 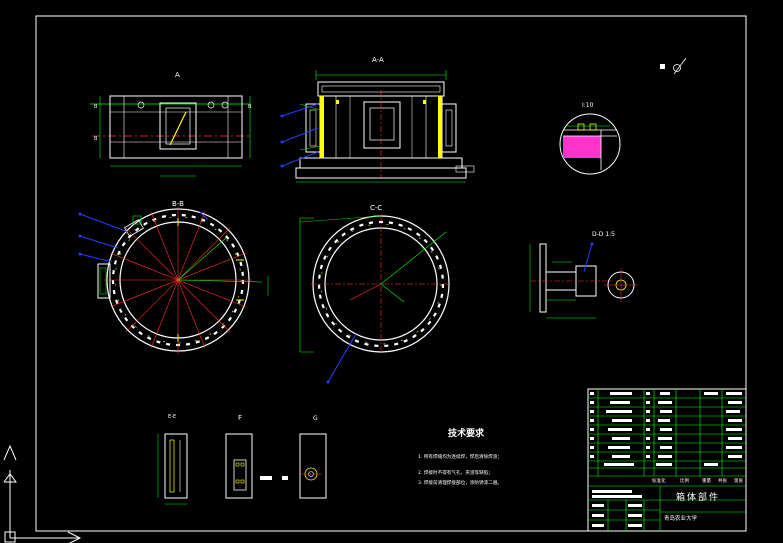 I want to click on tech-note-2: 2. 焊接时不得有气孔、夹渣等缺陷；, so click(x=455, y=472).